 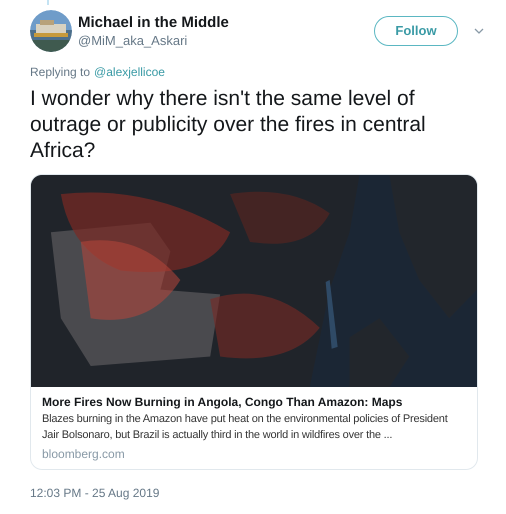 I want to click on chevron-down-icon, so click(x=479, y=31).